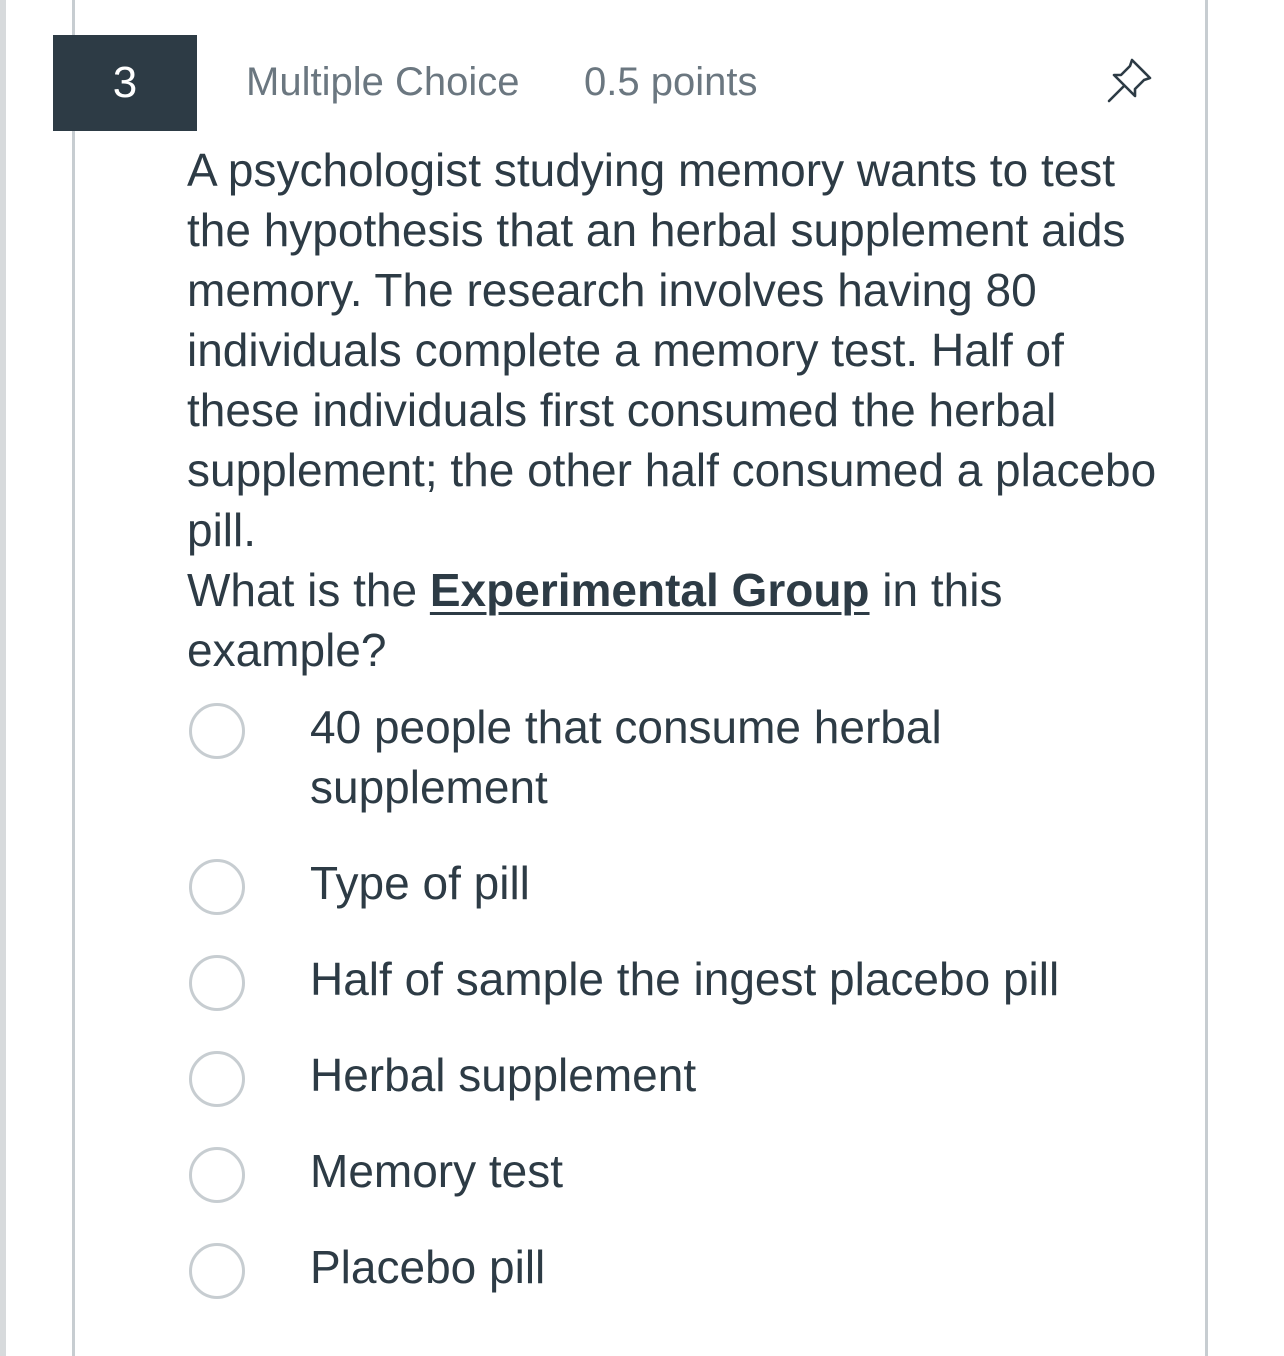 This screenshot has width=1284, height=1356. I want to click on answer-option-label: 40 people that consume herbal supplement, so click(720, 757).